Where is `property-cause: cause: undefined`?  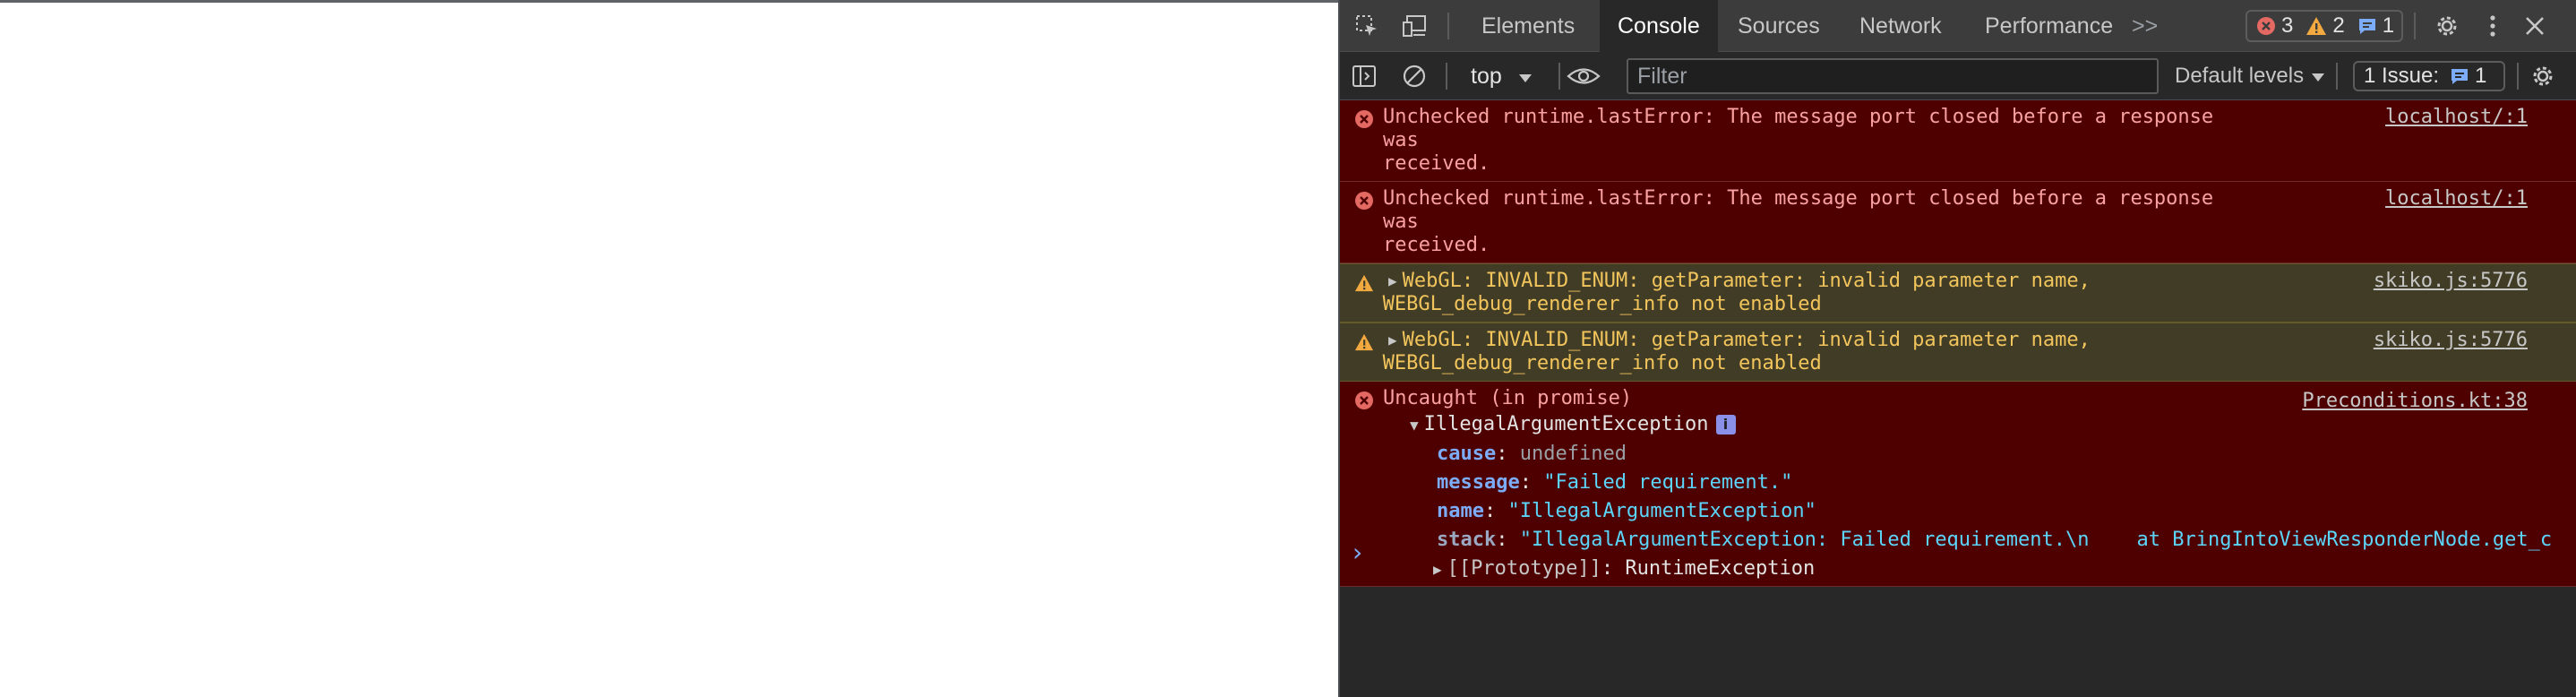
property-cause: cause: undefined is located at coordinates (1532, 454).